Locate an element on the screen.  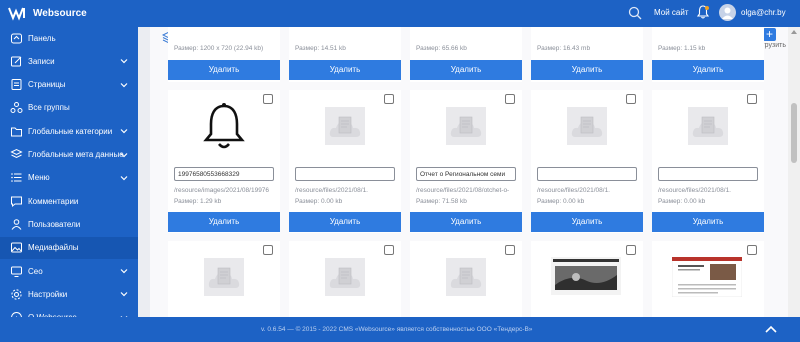
sidebar-item-label: Настройки is located at coordinates (48, 294).